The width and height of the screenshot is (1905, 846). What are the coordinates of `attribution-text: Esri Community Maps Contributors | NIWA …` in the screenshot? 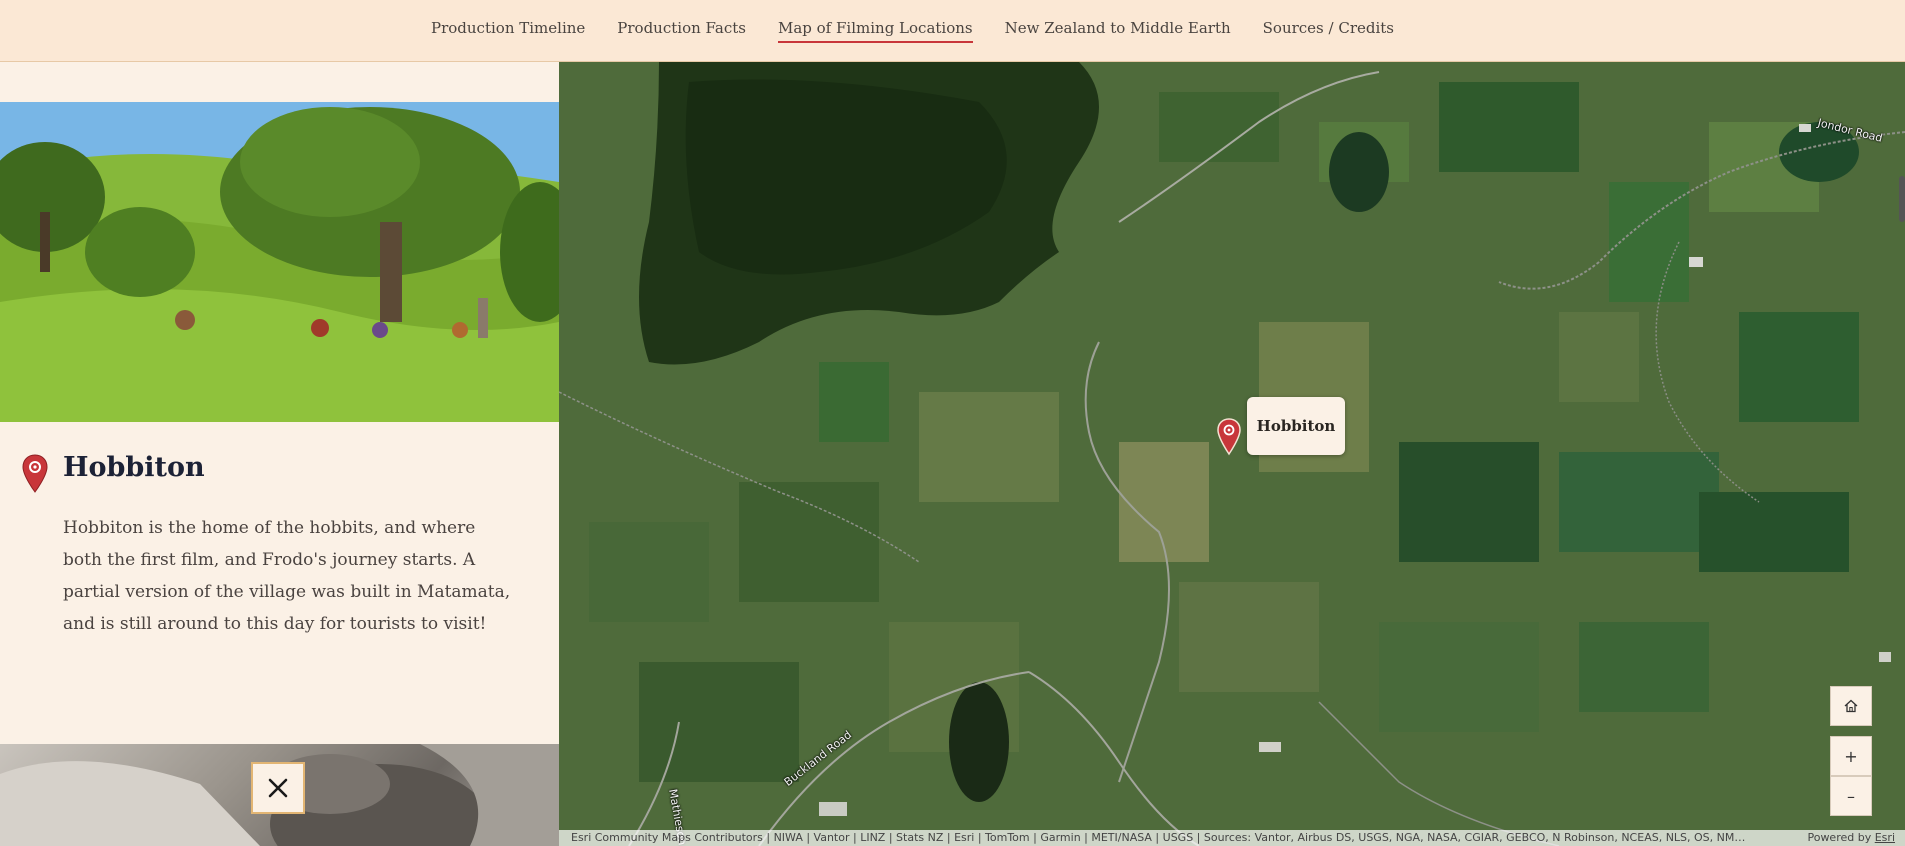 It's located at (1161, 837).